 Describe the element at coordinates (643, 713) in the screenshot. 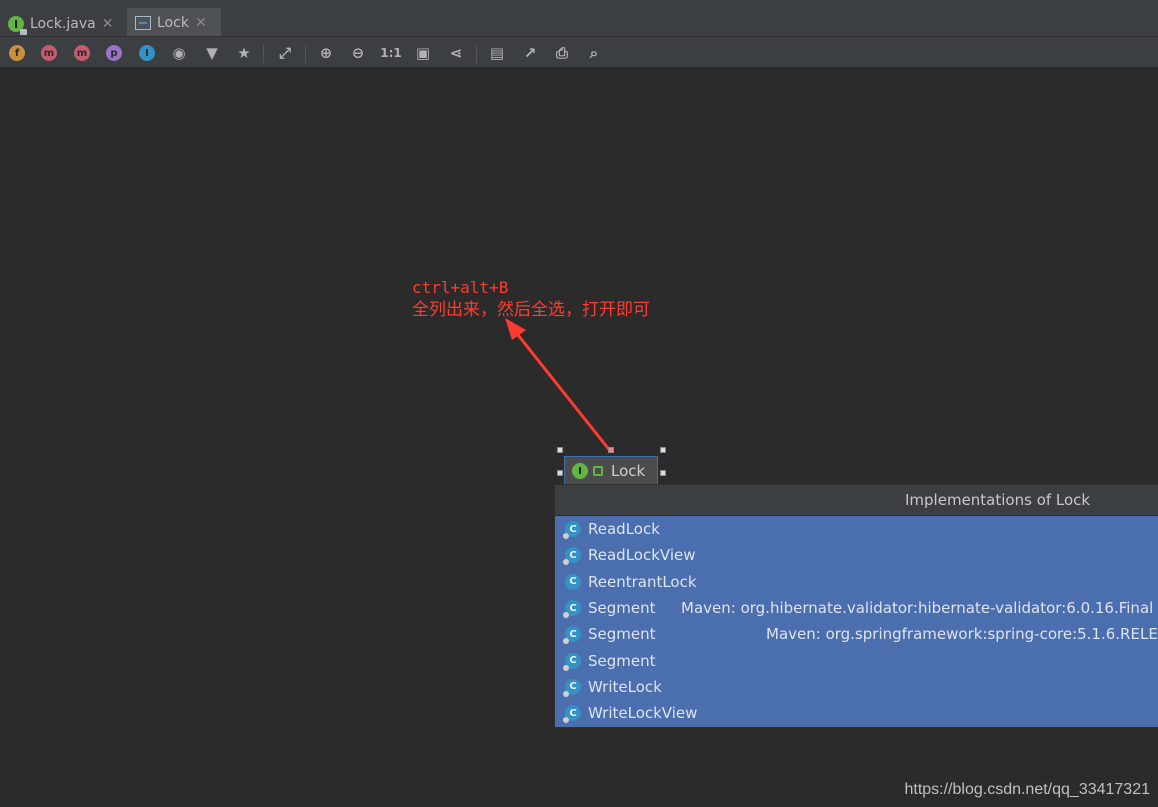

I see `class-name: WriteLockView` at that location.